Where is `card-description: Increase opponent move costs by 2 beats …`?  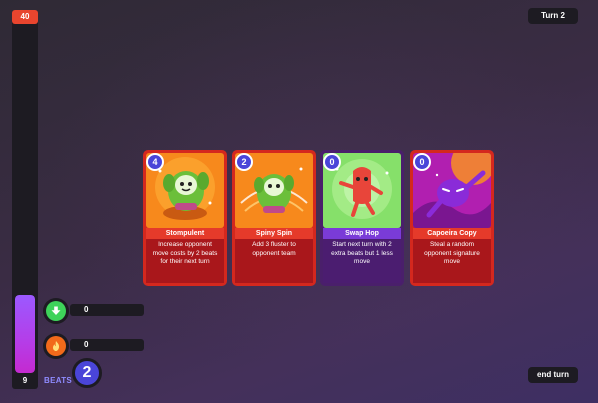 card-description: Increase opponent move costs by 2 beats … is located at coordinates (185, 261).